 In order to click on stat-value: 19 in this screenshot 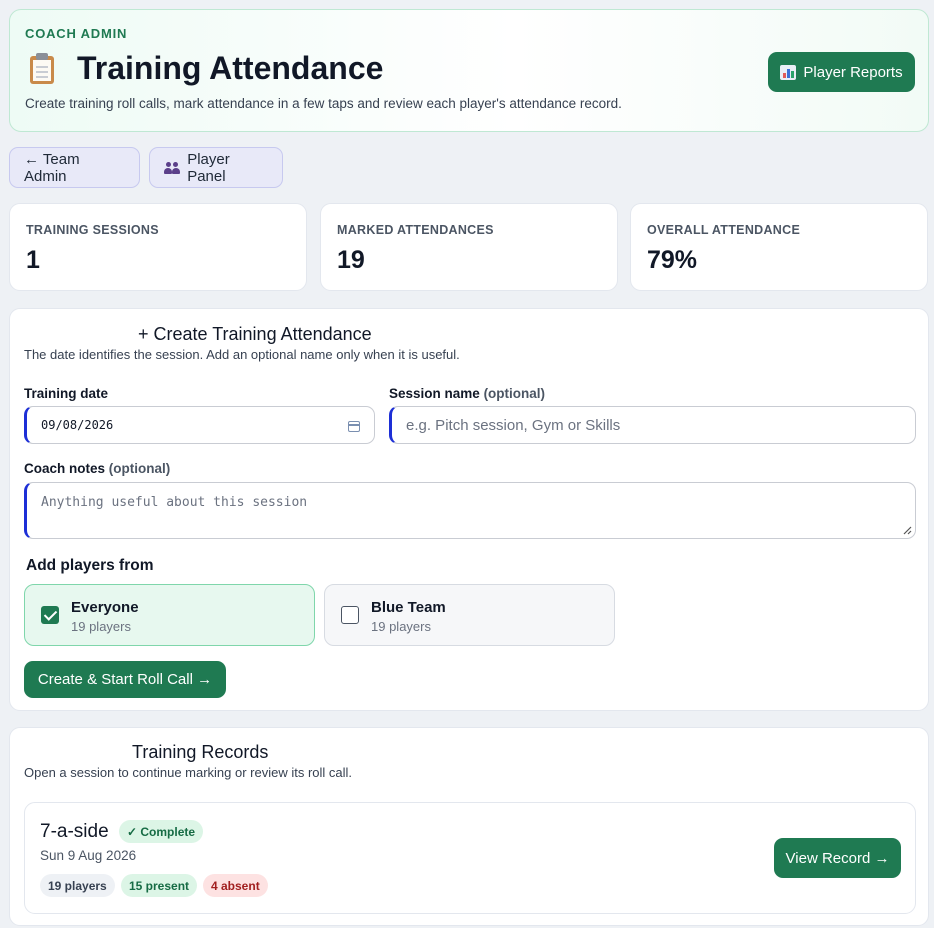, I will do `click(351, 260)`.